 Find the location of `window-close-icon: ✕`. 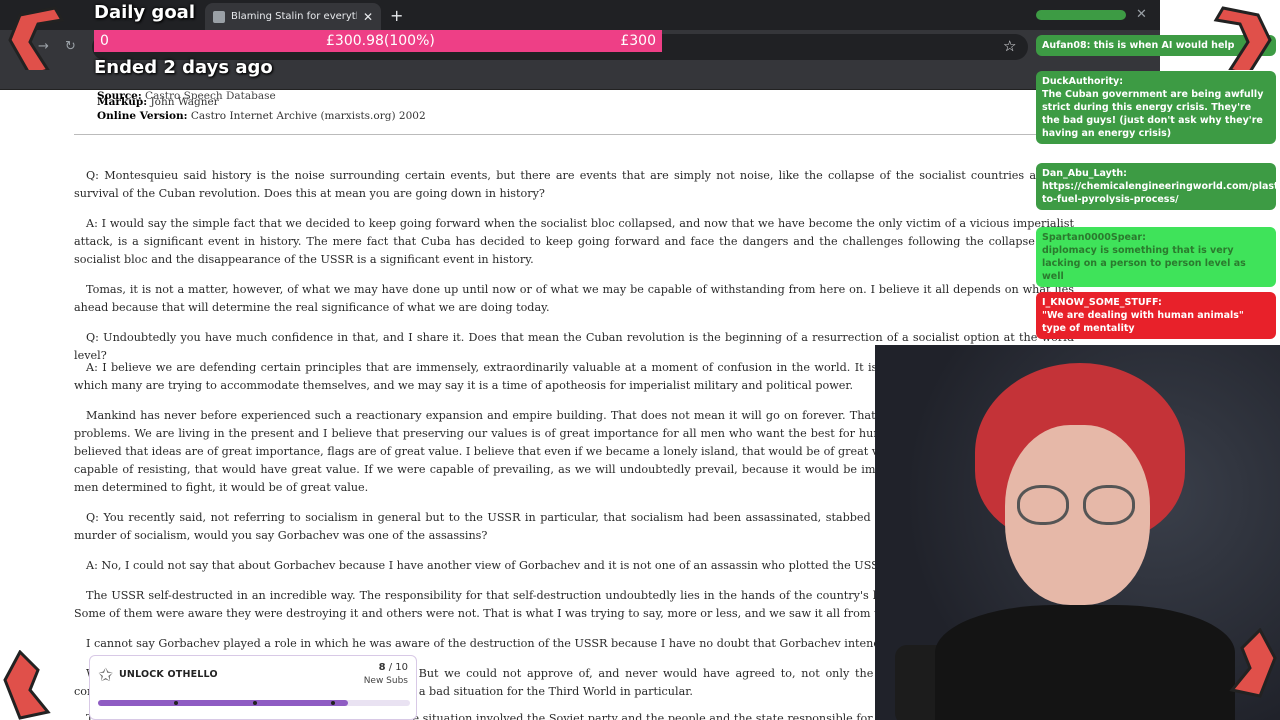

window-close-icon: ✕ is located at coordinates (1141, 14).